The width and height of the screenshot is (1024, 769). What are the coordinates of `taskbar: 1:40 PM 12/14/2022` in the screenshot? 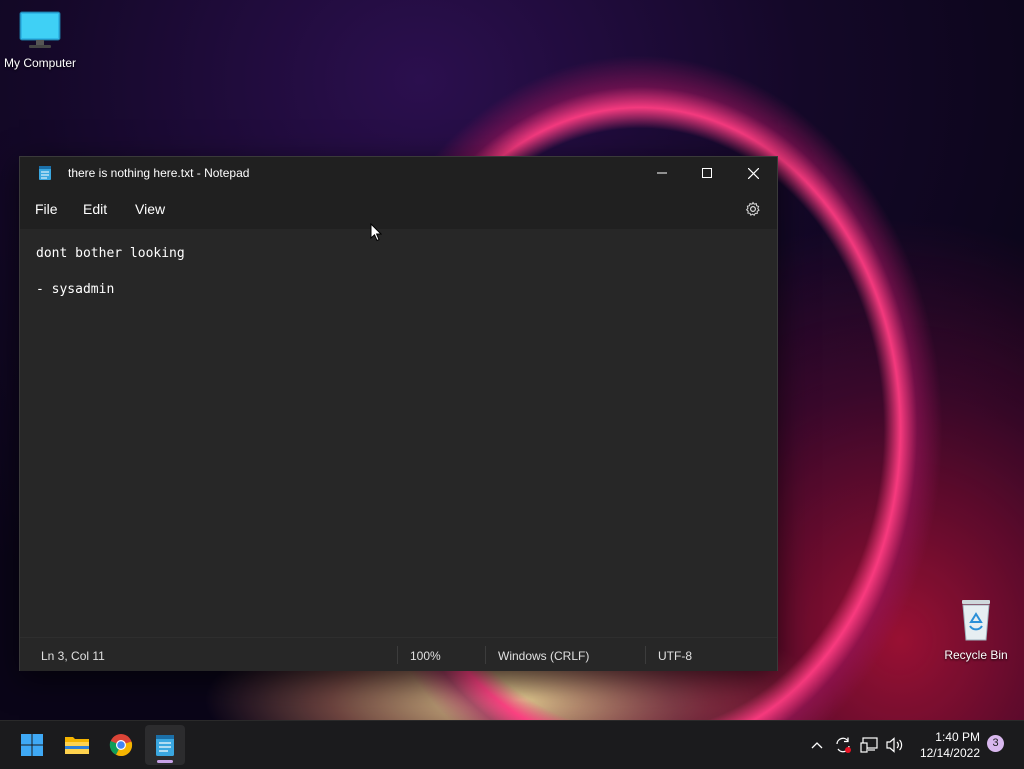 It's located at (512, 744).